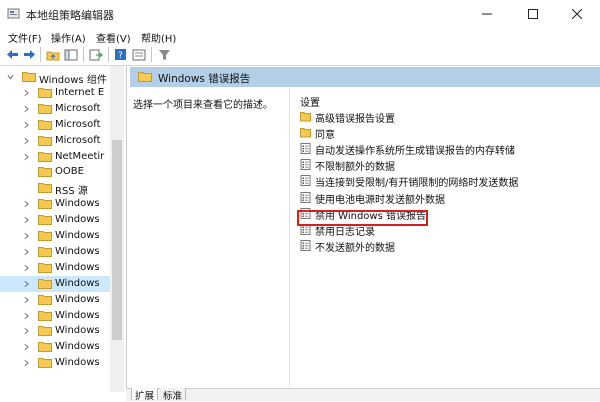 Image resolution: width=600 pixels, height=402 pixels. I want to click on list-item-label: 不发送额外的数据, so click(355, 248).